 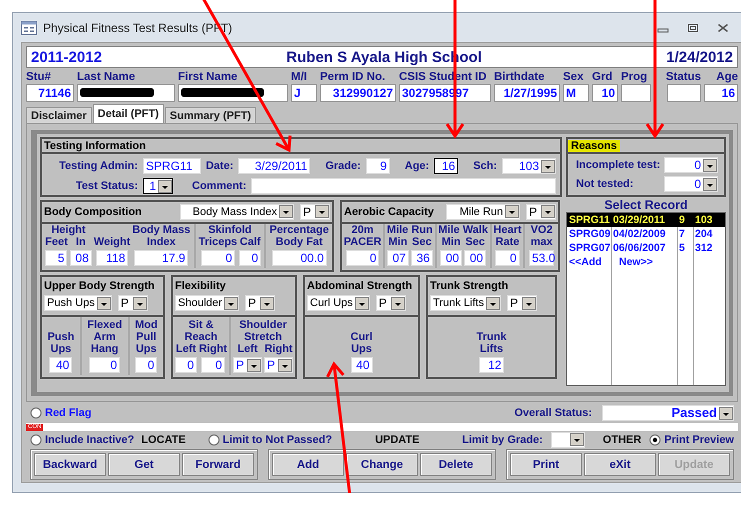 What do you see at coordinates (723, 27) in the screenshot?
I see `close-icon` at bounding box center [723, 27].